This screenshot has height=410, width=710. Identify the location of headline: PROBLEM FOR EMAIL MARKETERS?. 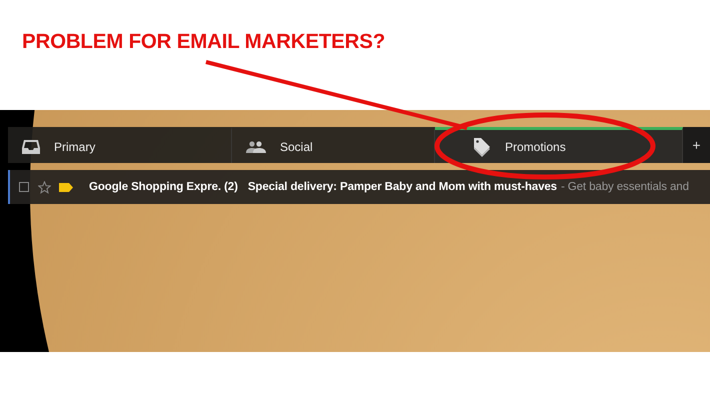
(204, 42).